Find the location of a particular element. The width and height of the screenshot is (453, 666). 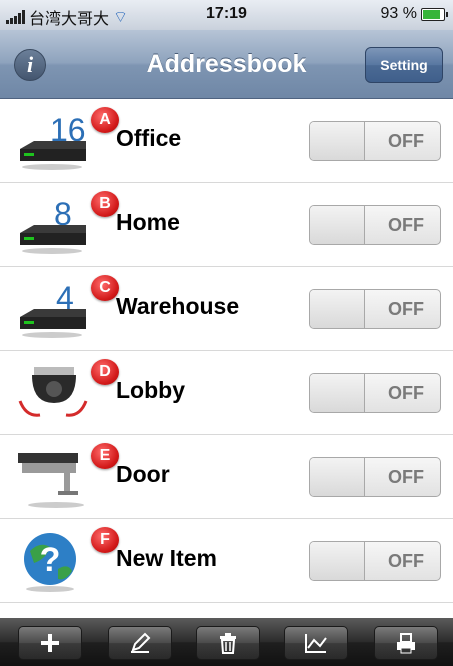

item-badge: B is located at coordinates (105, 204).